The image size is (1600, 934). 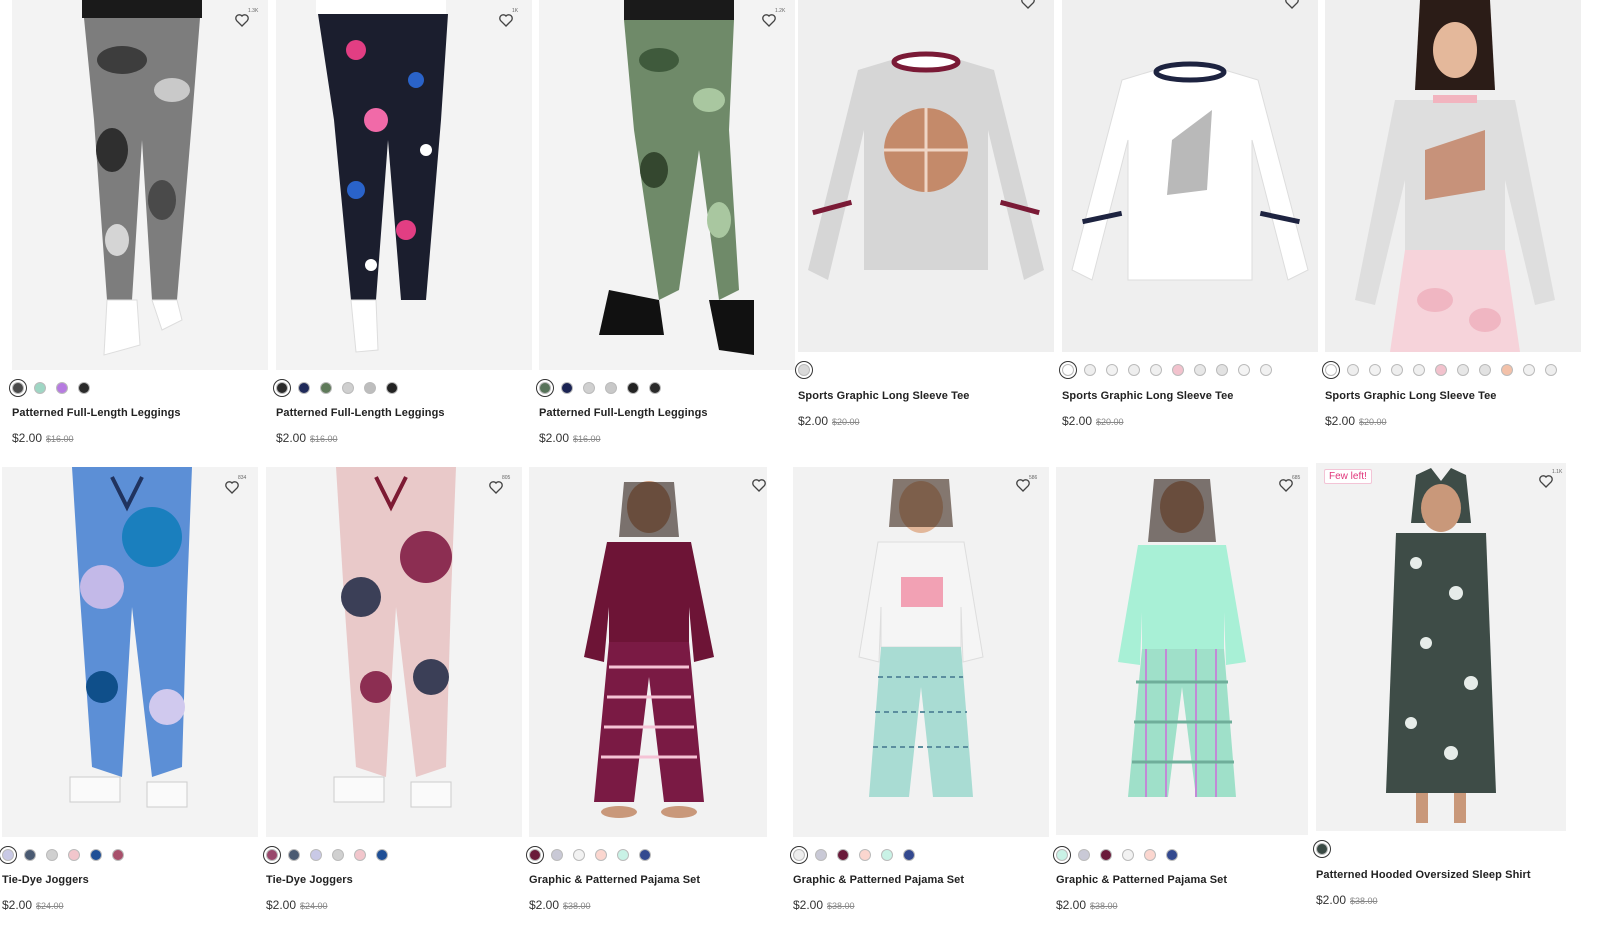 I want to click on product-image: 586, so click(x=921, y=652).